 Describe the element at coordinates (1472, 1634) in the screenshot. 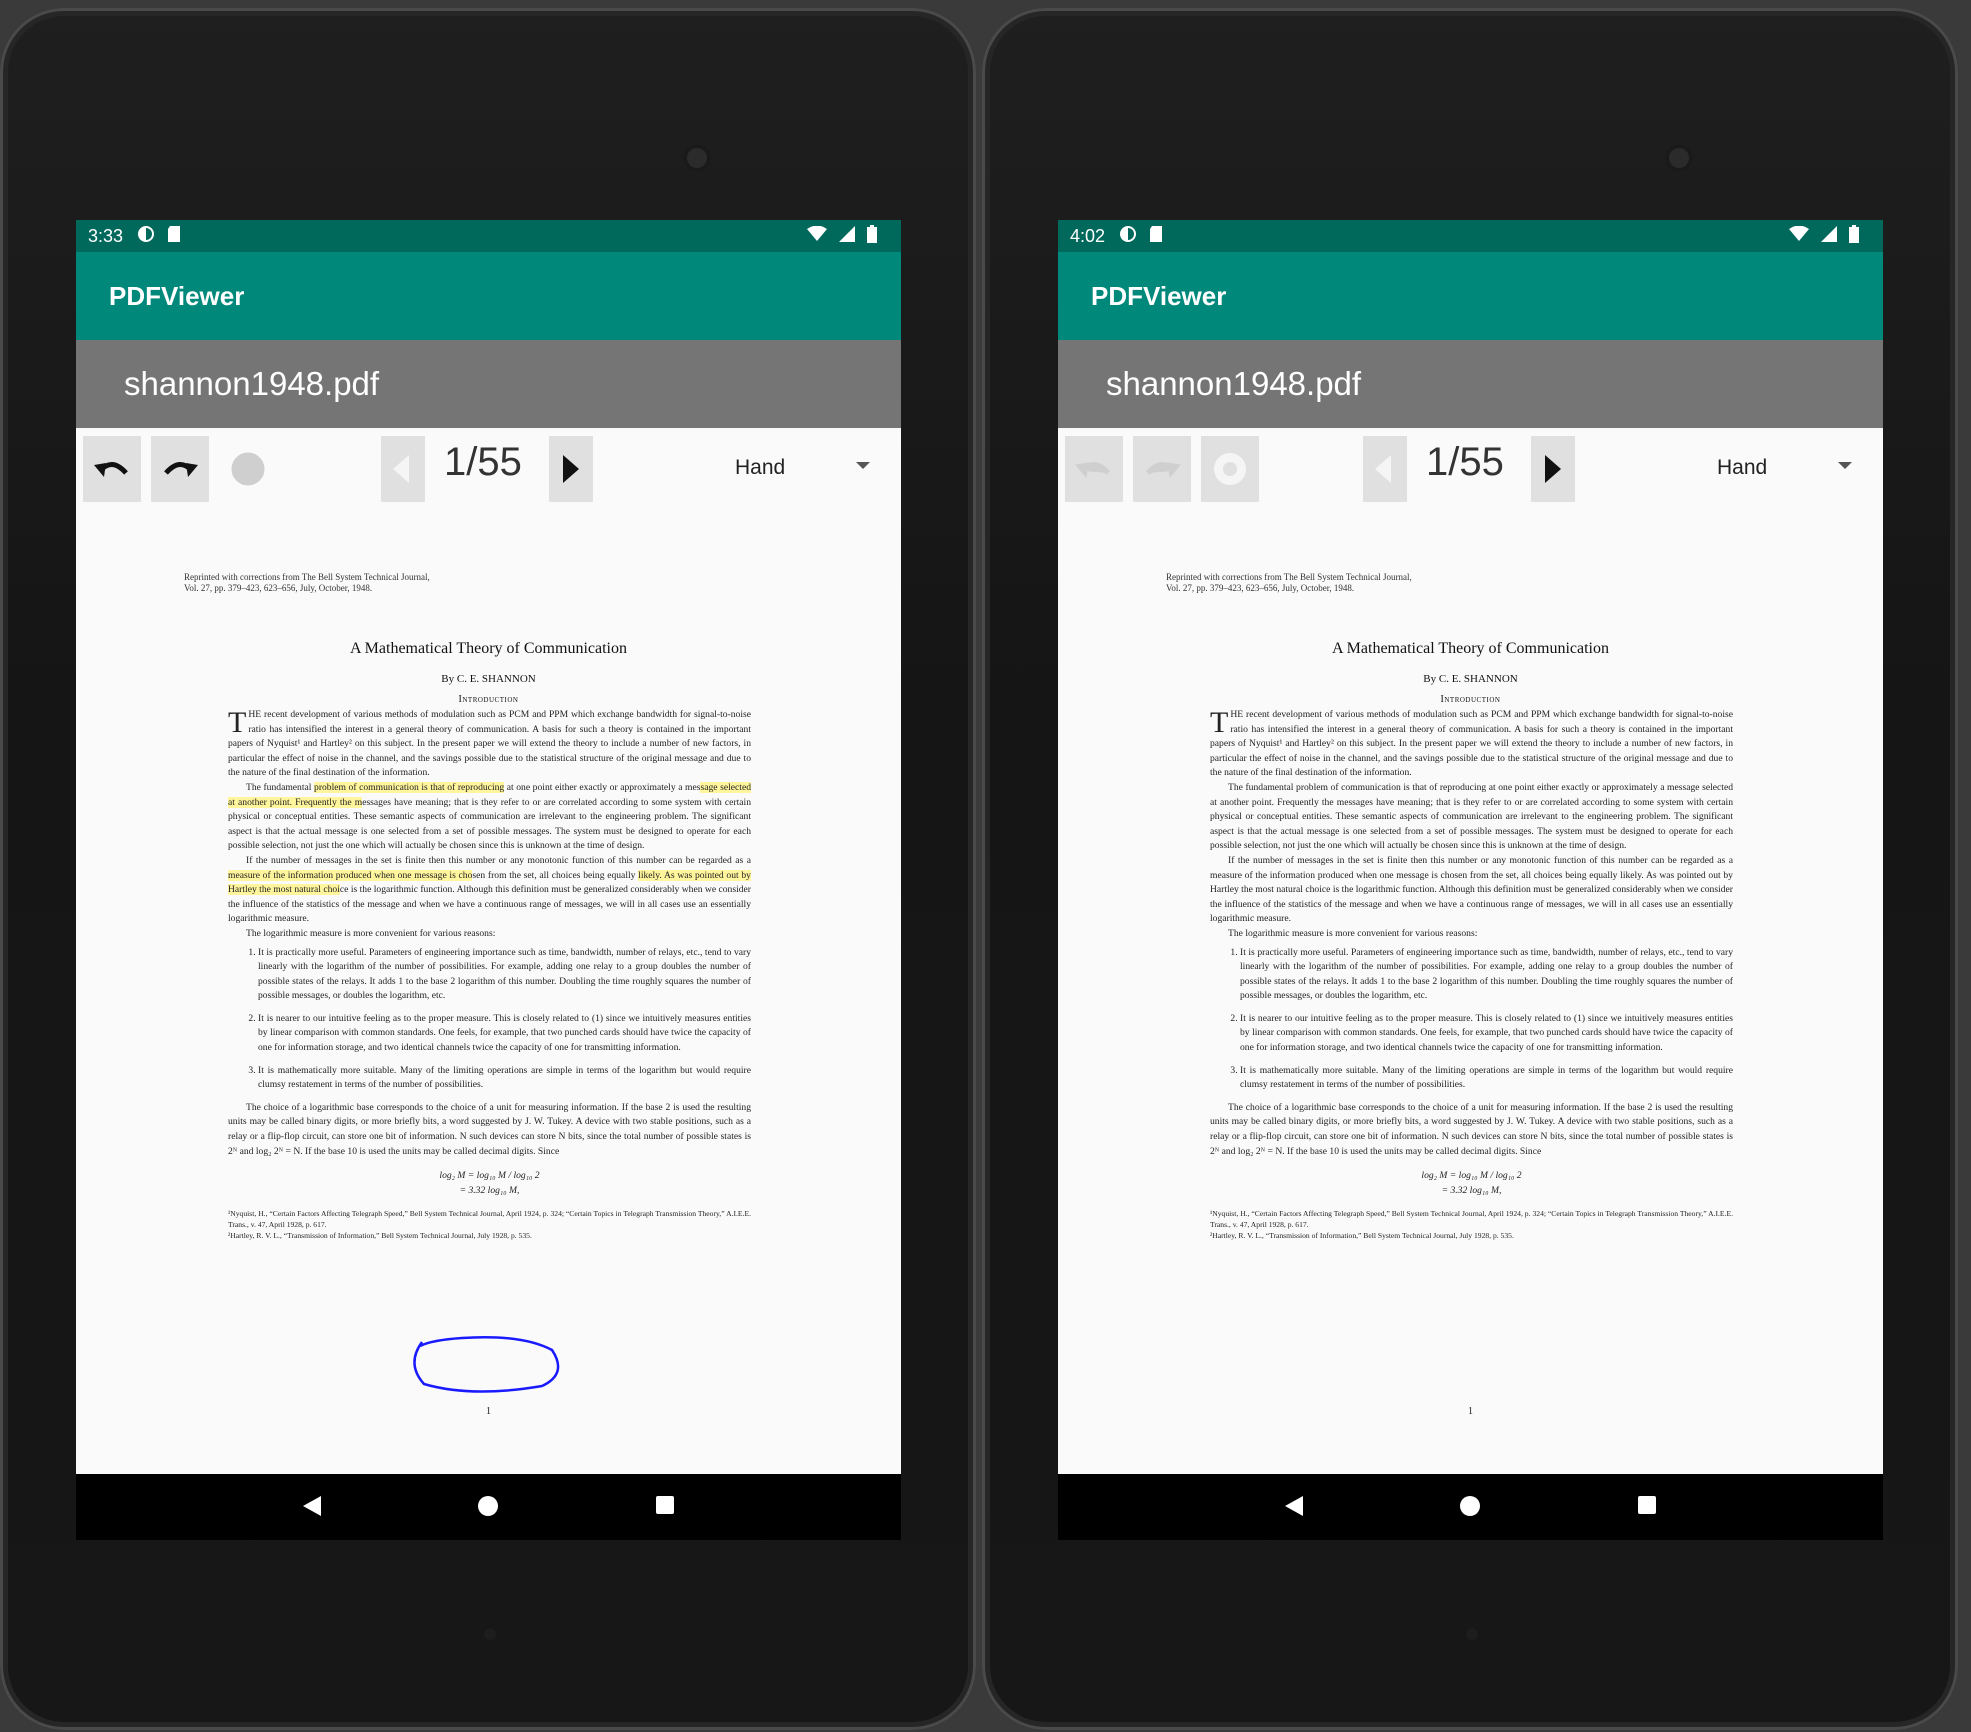

I see `sensor` at that location.